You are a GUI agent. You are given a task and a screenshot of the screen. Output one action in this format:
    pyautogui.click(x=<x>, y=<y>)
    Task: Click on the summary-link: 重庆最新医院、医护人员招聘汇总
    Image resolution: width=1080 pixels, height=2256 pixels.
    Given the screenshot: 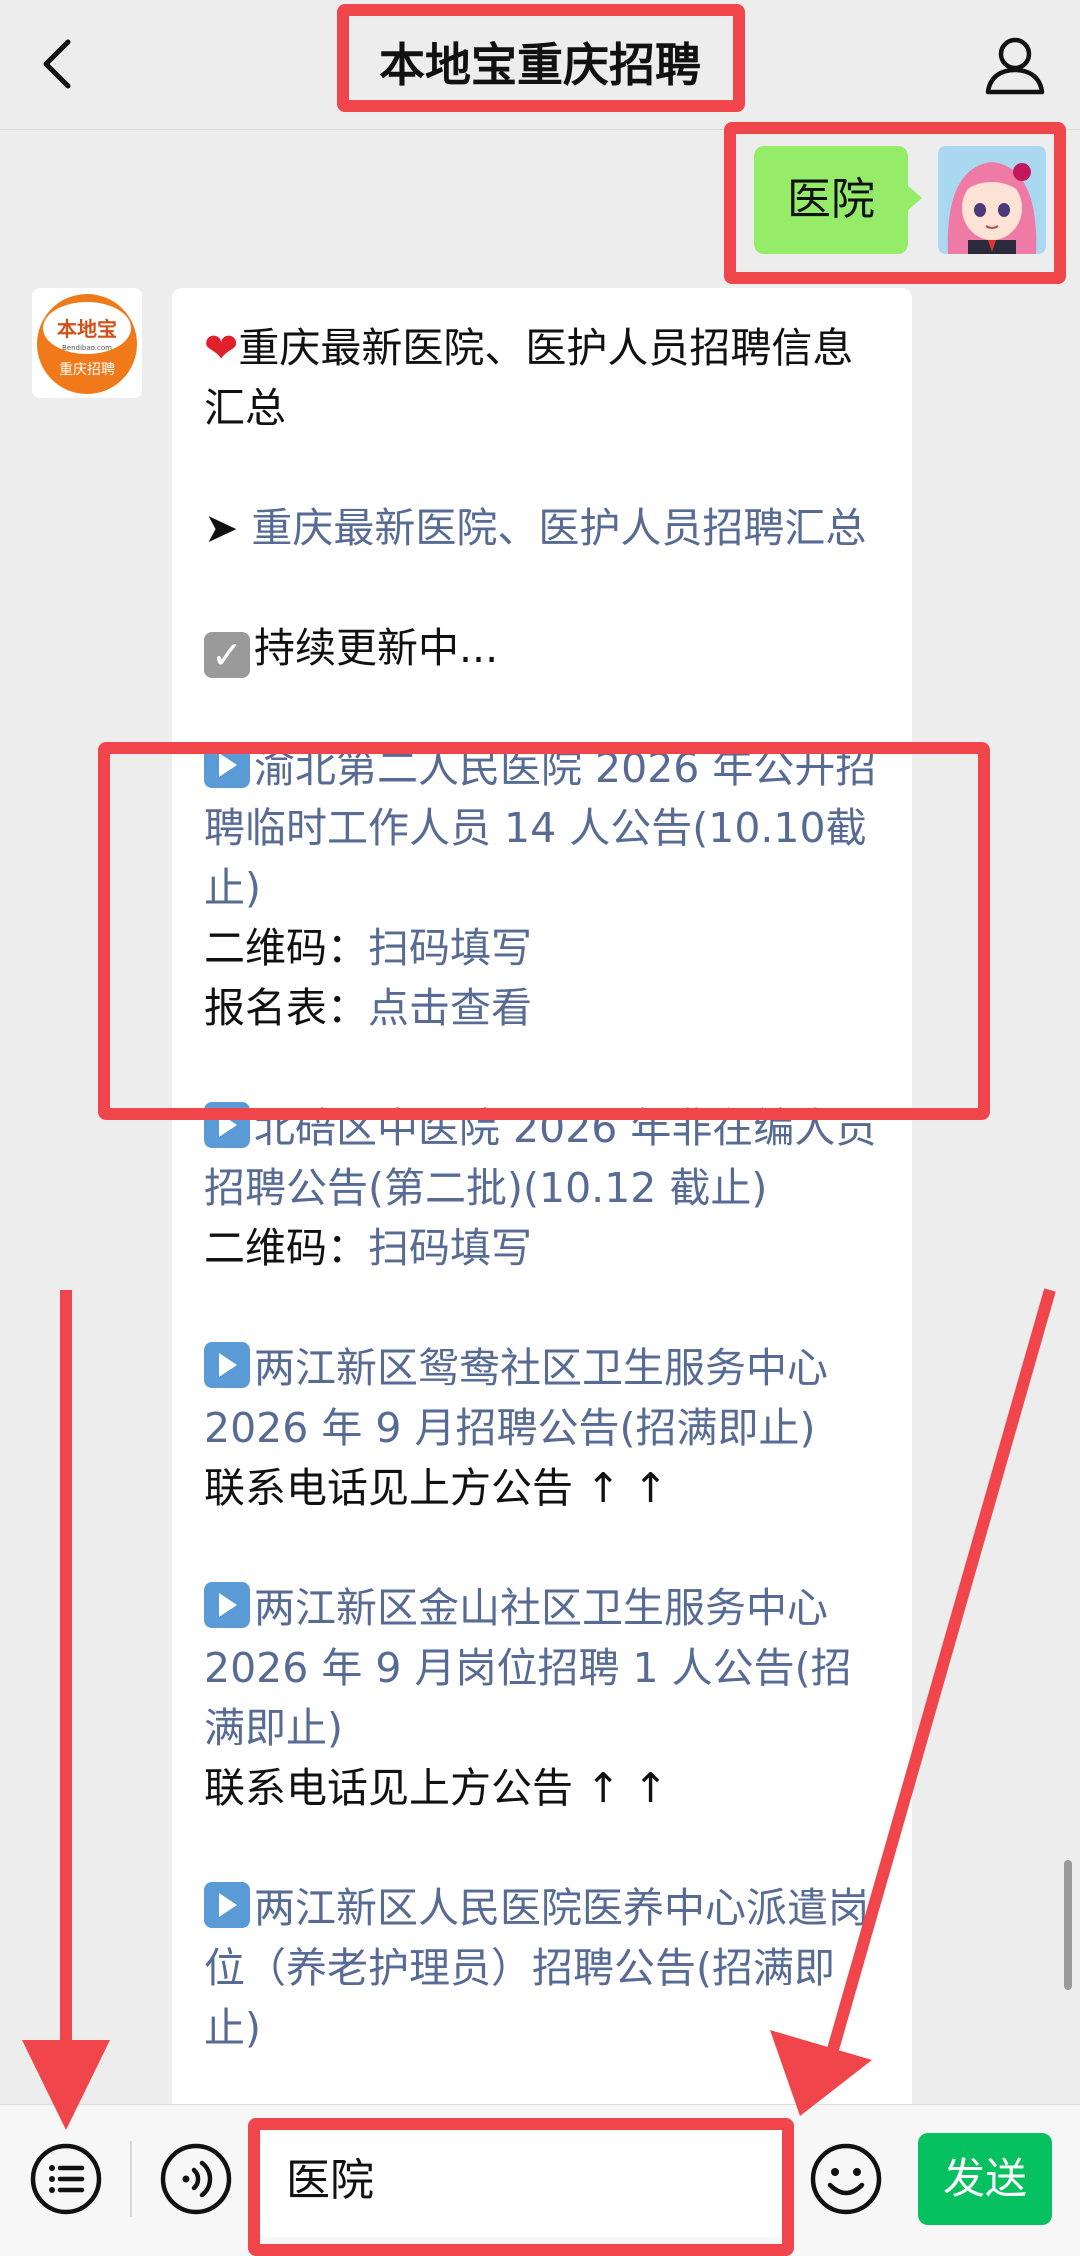 What is the action you would take?
    pyautogui.click(x=558, y=528)
    